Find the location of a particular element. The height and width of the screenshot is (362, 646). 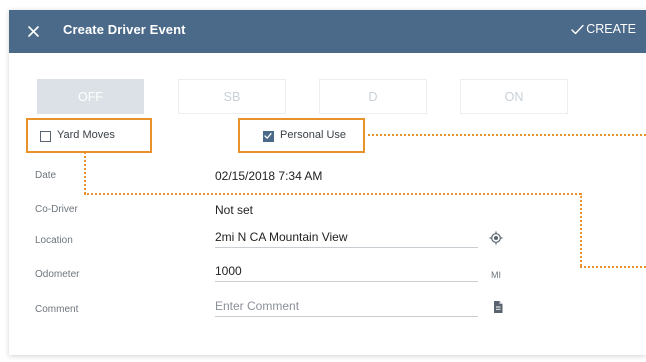

close-button is located at coordinates (33, 31).